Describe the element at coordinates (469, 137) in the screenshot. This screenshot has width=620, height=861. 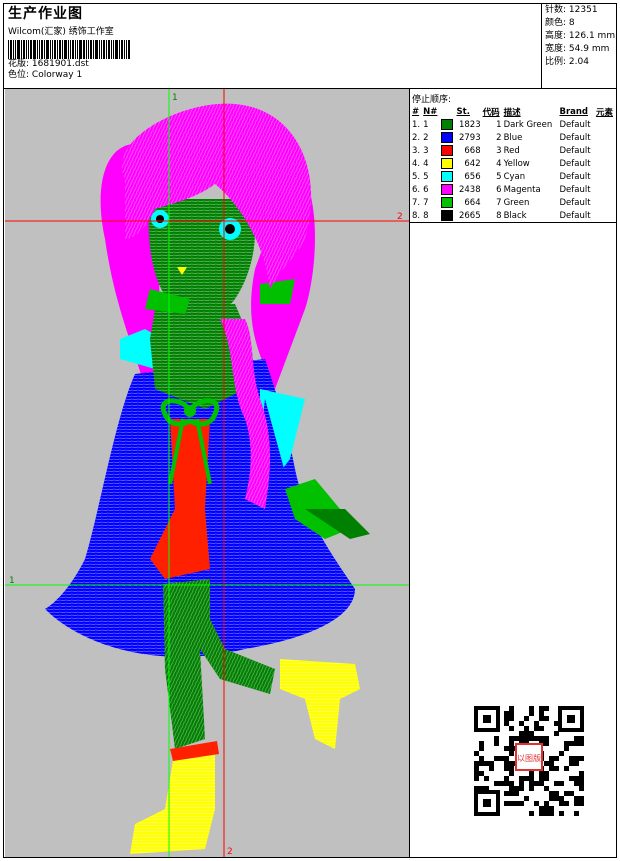
I see `row-stitches: 2793` at that location.